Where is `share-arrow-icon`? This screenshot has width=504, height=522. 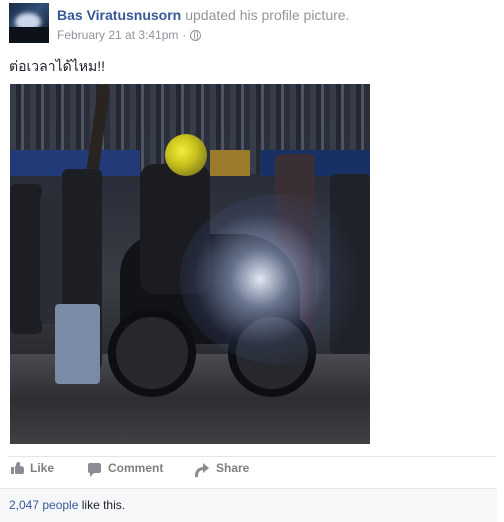
share-arrow-icon is located at coordinates (202, 469).